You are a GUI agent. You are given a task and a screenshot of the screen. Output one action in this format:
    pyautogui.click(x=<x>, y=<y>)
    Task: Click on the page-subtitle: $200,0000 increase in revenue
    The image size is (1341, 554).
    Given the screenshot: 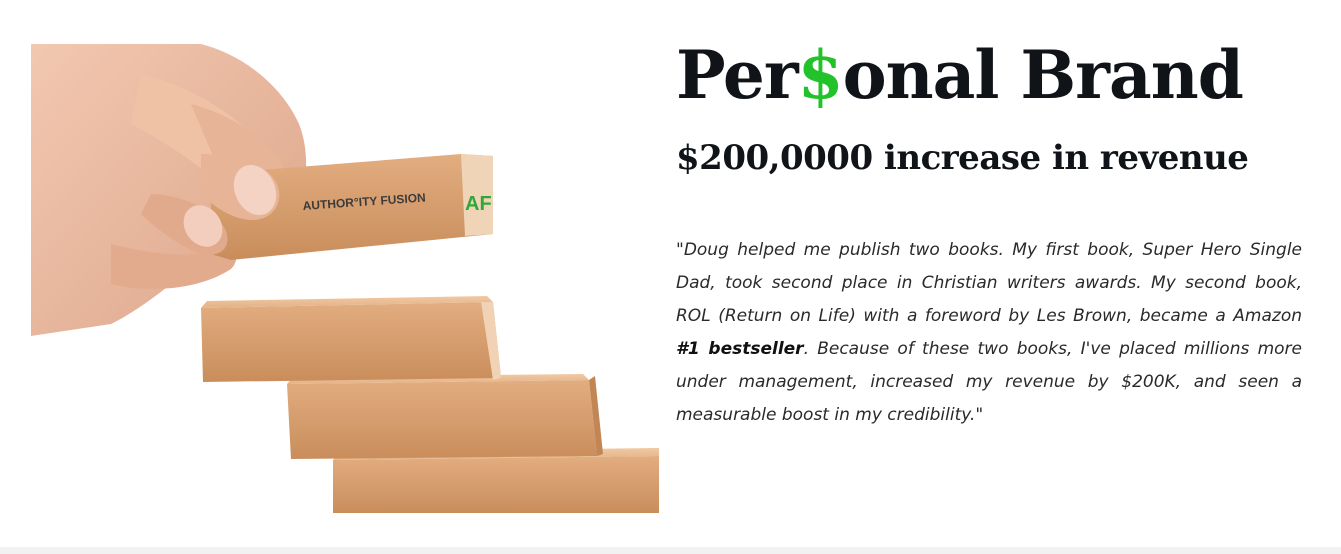 What is the action you would take?
    pyautogui.click(x=962, y=158)
    